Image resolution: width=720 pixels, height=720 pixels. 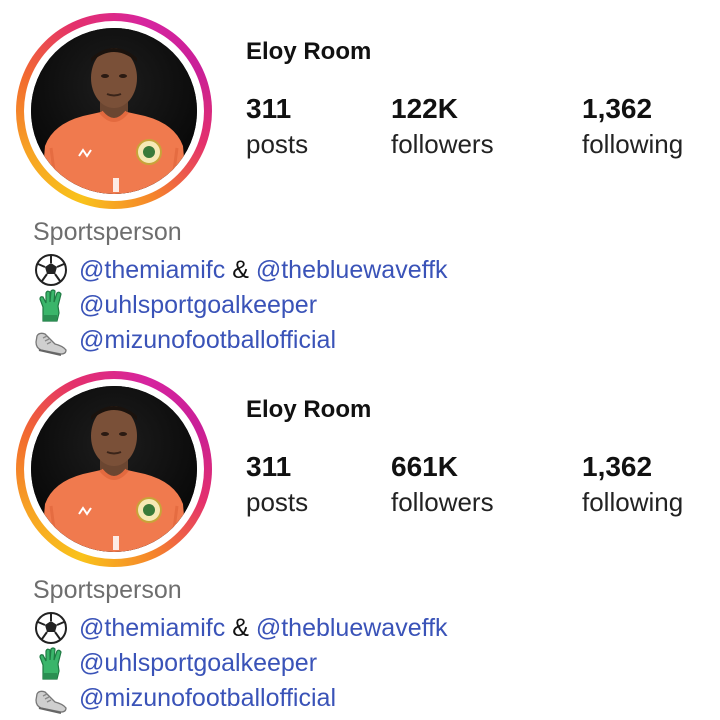 What do you see at coordinates (424, 466) in the screenshot?
I see `stat-followers-count: 661K` at bounding box center [424, 466].